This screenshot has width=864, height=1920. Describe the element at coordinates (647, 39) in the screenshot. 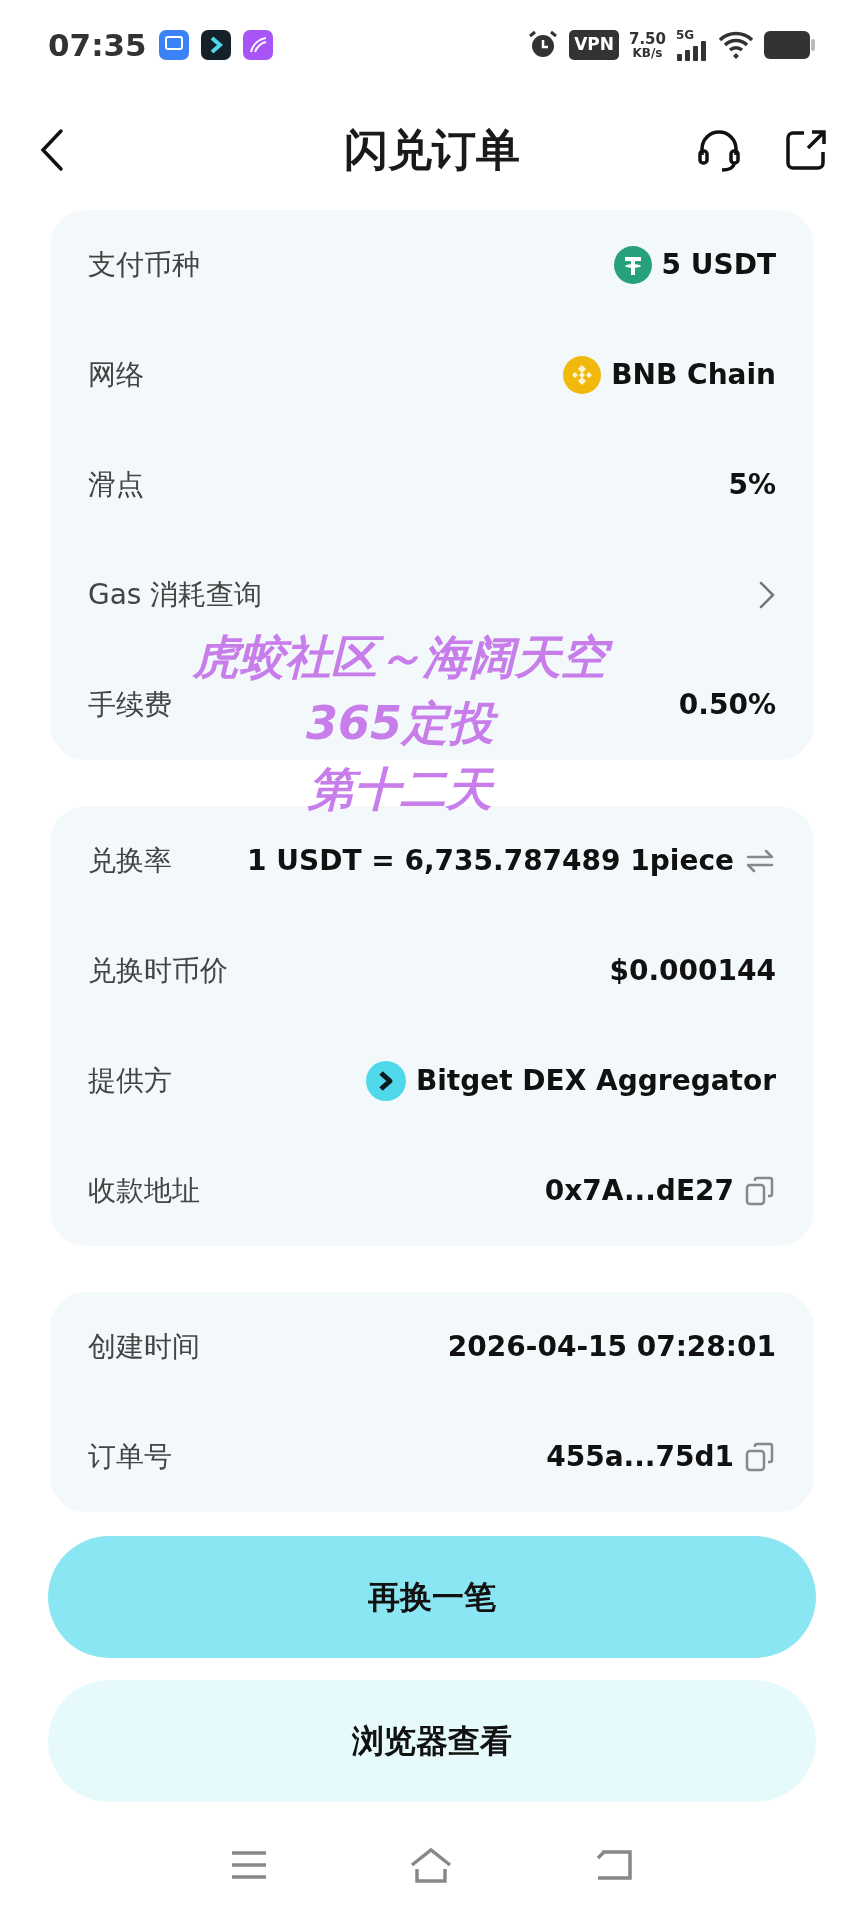

I see `network-speed: 7.50` at that location.